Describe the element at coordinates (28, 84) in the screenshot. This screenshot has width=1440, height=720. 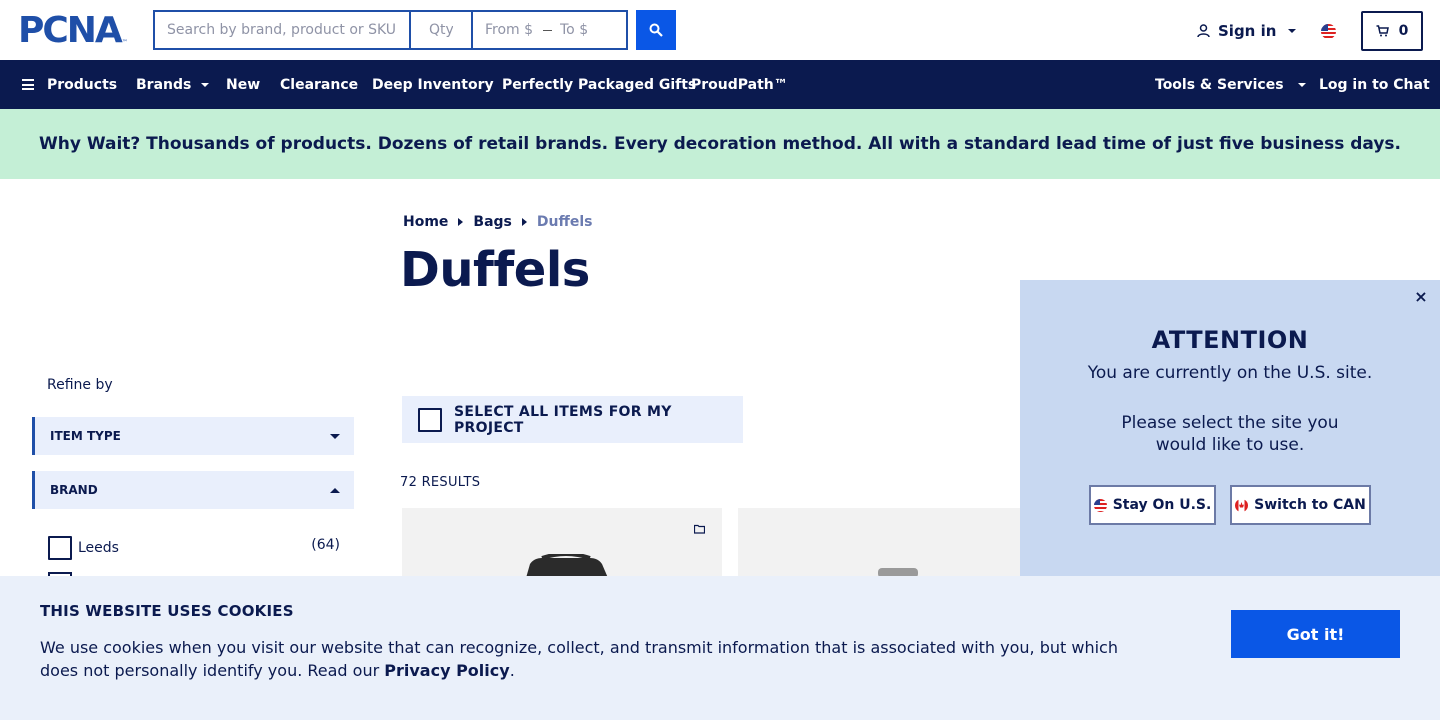
I see `hamburger-icon` at that location.